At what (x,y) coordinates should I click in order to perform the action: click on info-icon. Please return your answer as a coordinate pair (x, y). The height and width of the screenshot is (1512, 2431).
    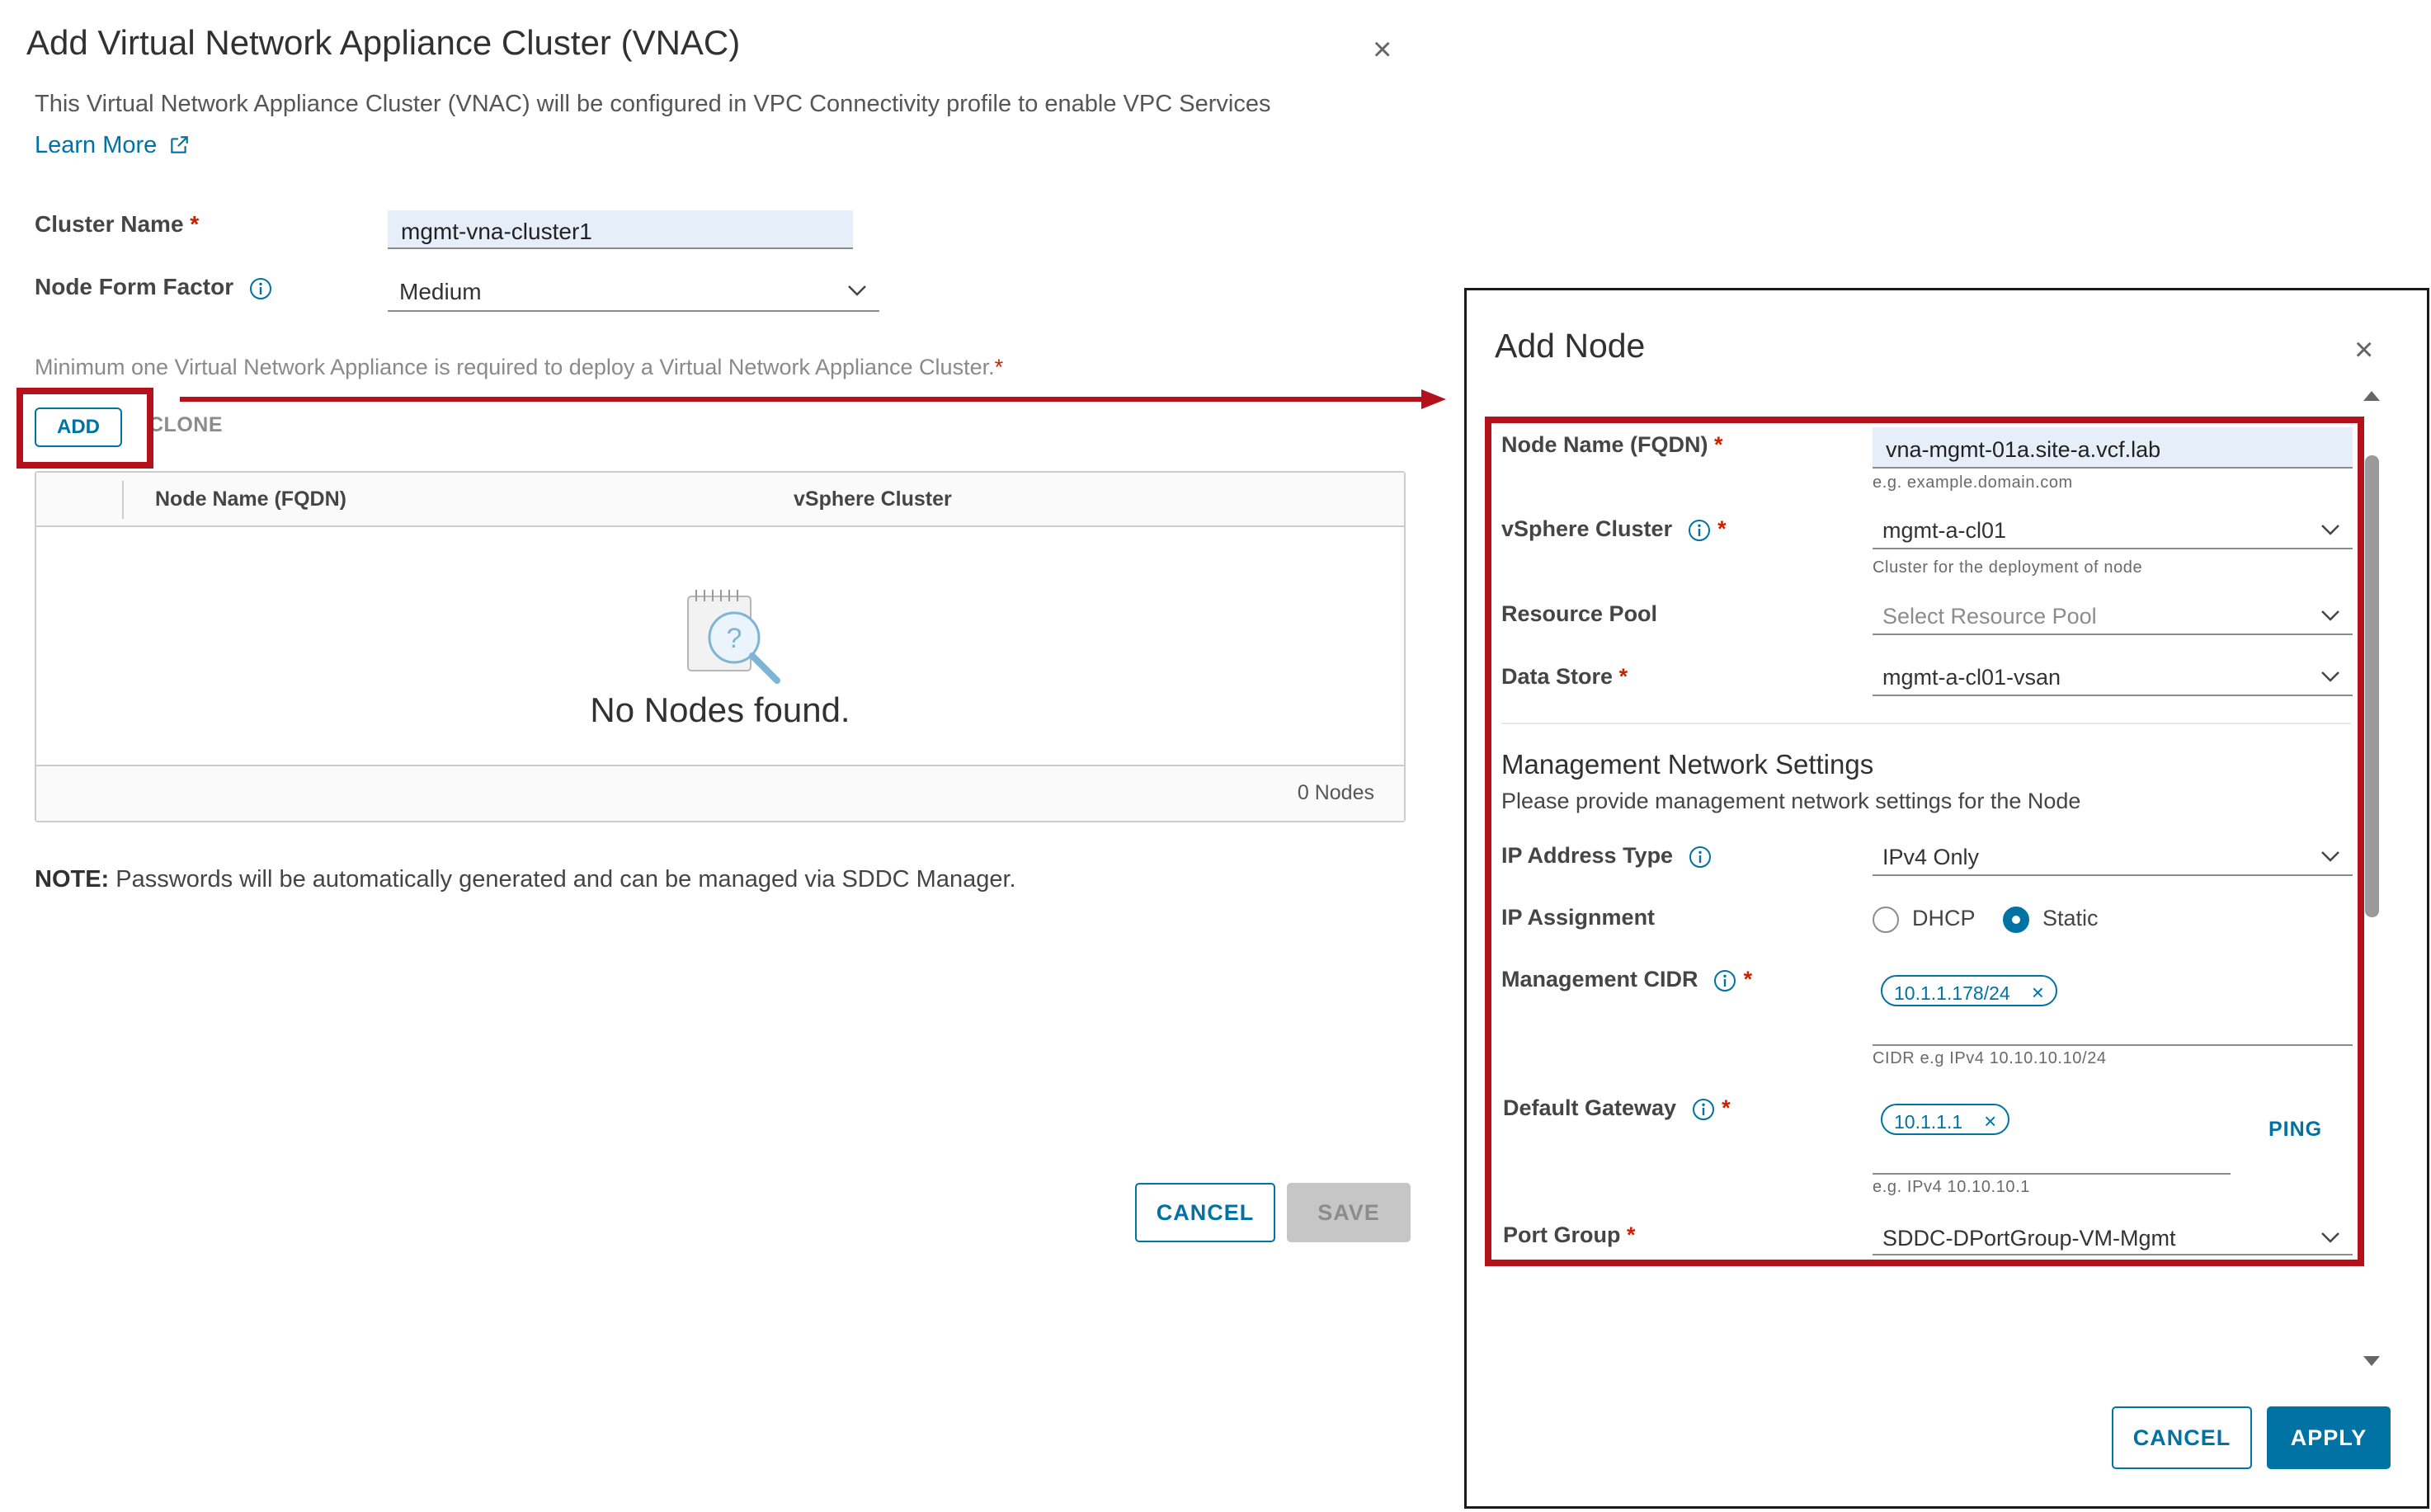
    Looking at the image, I should click on (260, 288).